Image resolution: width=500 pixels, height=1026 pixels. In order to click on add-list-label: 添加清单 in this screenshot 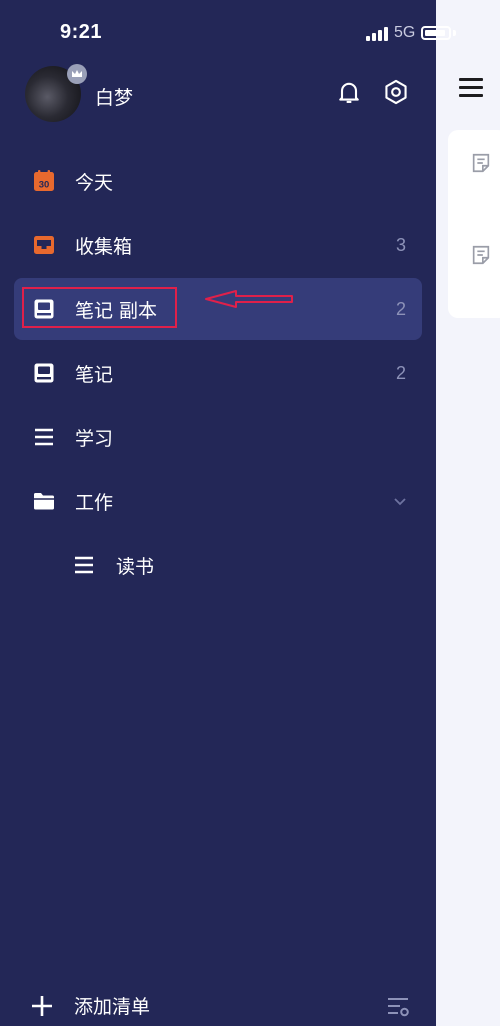, I will do `click(112, 1007)`.